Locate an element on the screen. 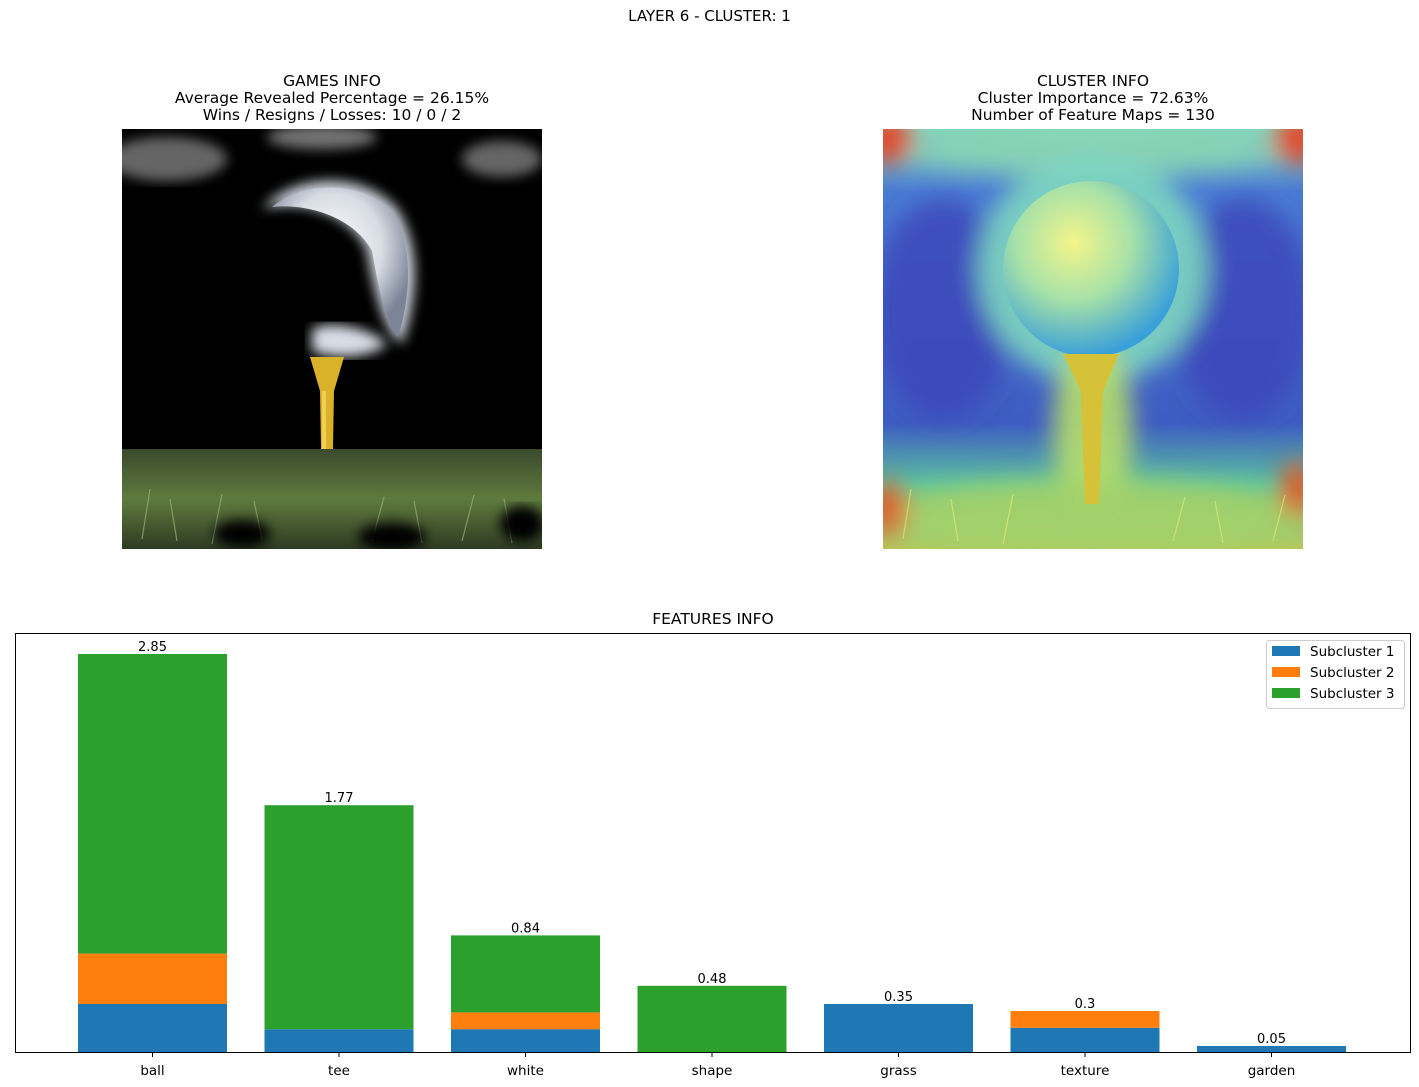  bar-total-label: 0.35 is located at coordinates (898, 997).